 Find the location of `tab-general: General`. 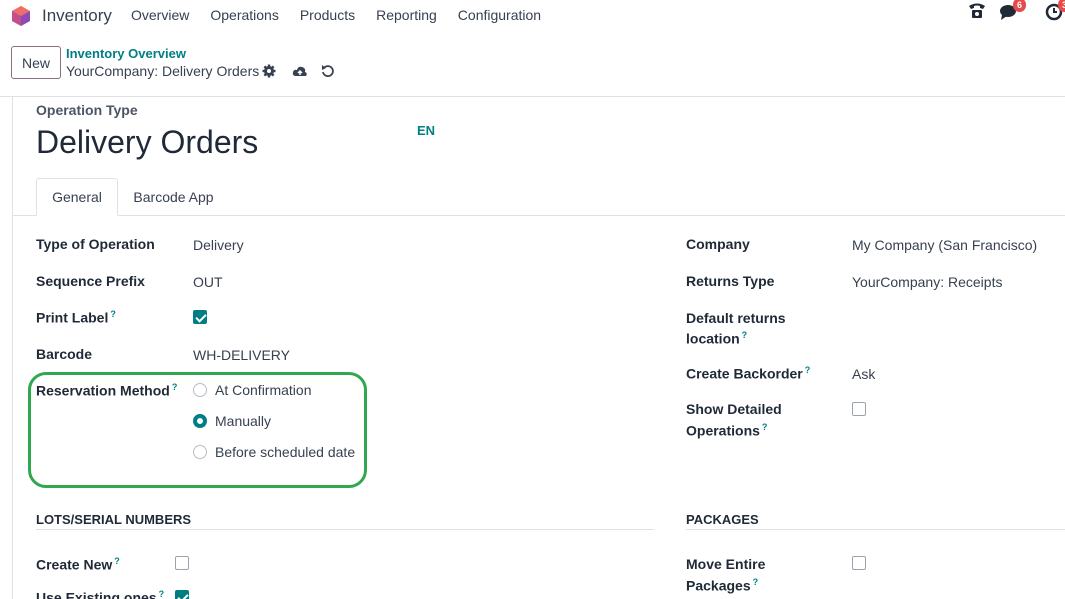

tab-general: General is located at coordinates (77, 197).